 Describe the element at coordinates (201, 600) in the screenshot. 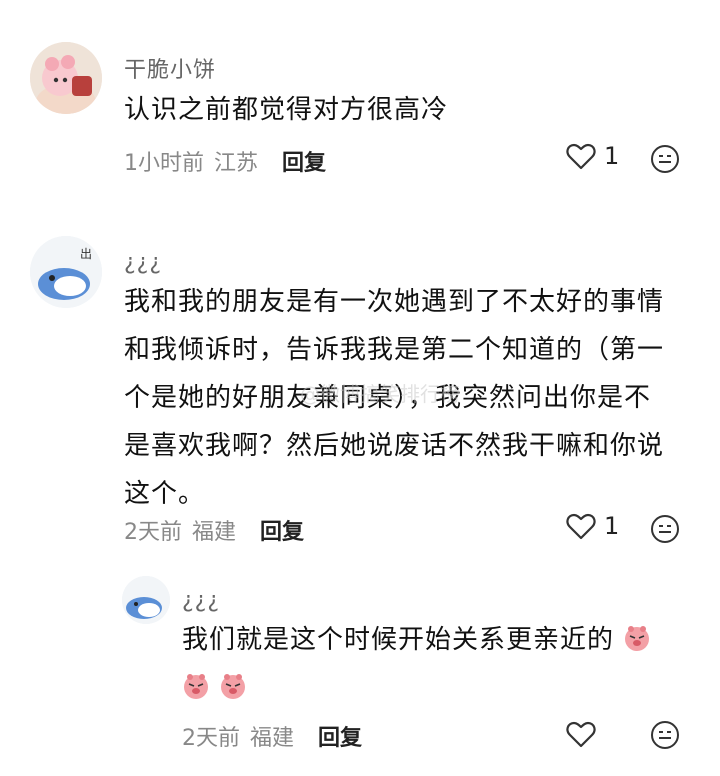

I see `reply-author: ¿¿¿` at that location.